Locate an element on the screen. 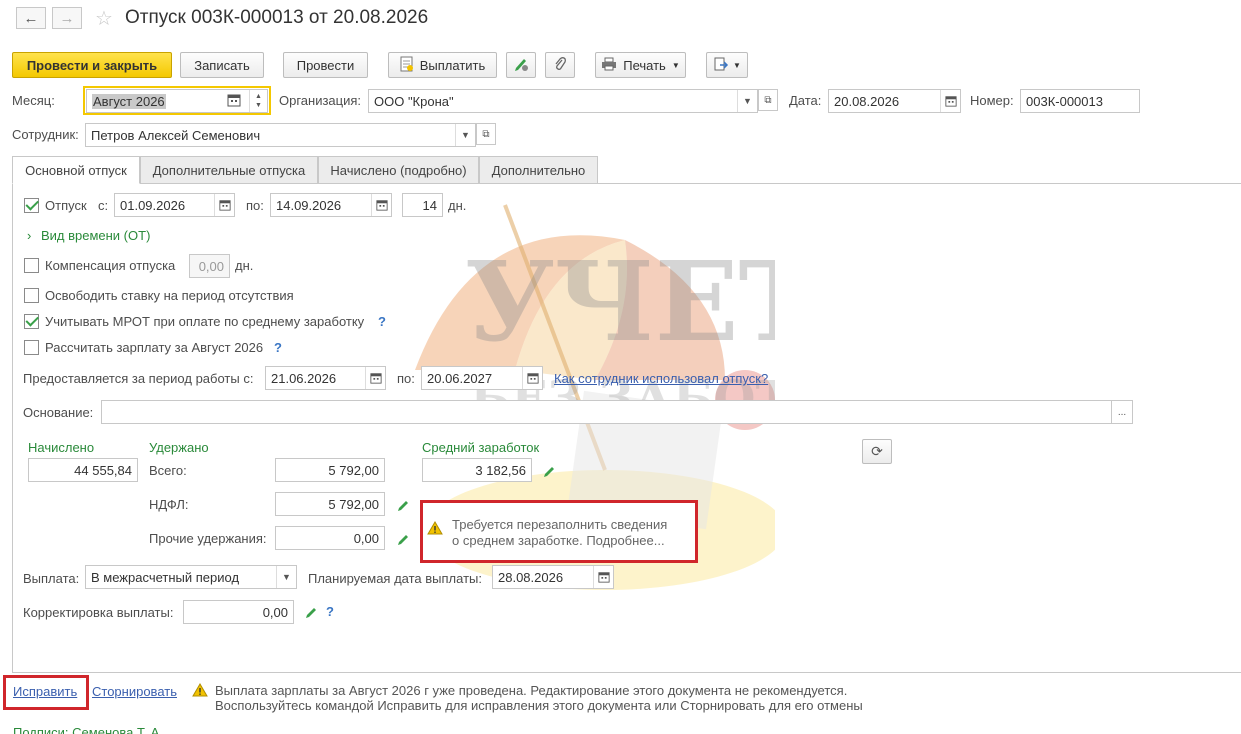  open-icon: ⧉ is located at coordinates (486, 134).